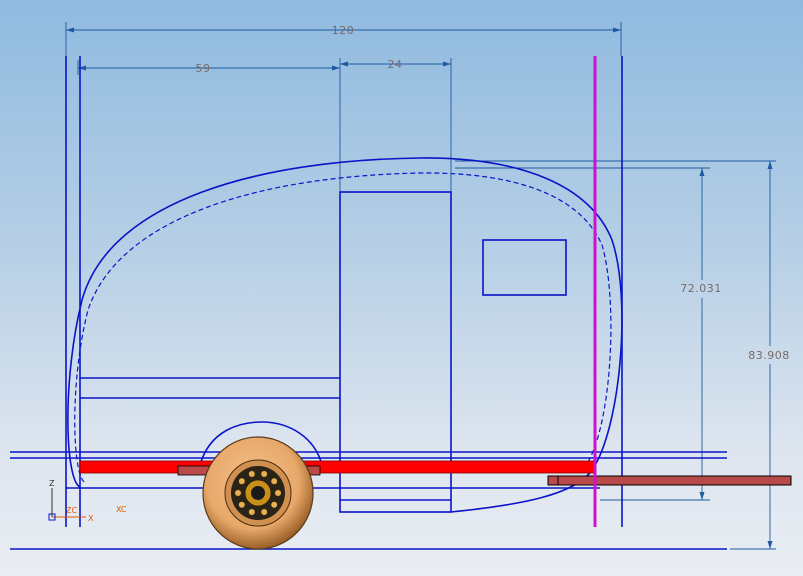 The height and width of the screenshot is (576, 803). I want to click on z-axis-label: Z, so click(52, 483).